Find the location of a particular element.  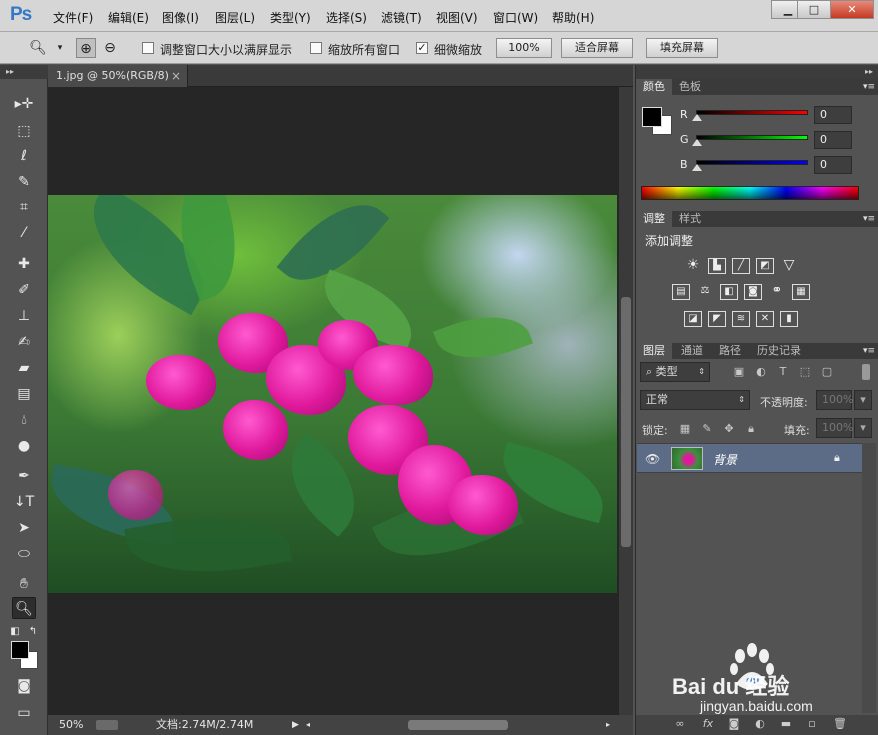

panels-collapse-icon: ▸▸ is located at coordinates (757, 72).